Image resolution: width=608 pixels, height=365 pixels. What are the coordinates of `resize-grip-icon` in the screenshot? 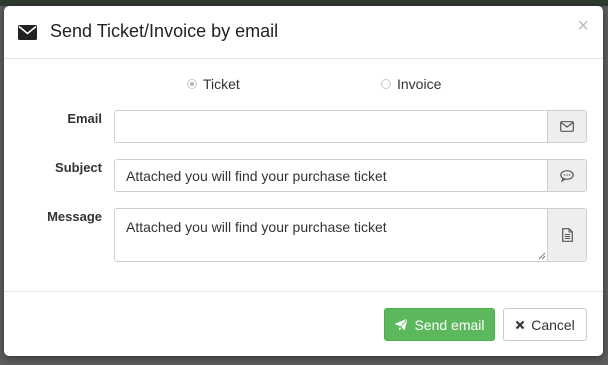 It's located at (542, 256).